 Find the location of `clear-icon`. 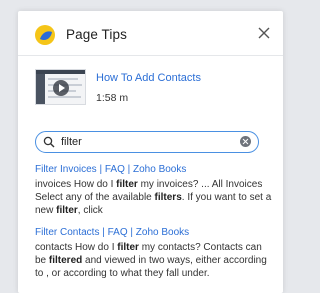

clear-icon is located at coordinates (245, 141).